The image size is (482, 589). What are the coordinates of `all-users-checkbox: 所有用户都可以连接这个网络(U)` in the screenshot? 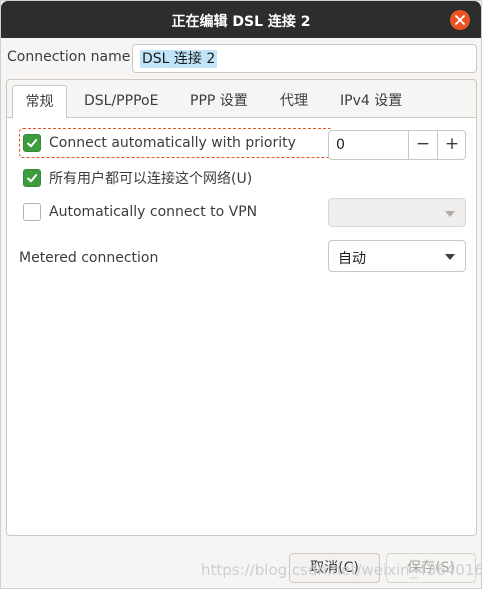 It's located at (137, 178).